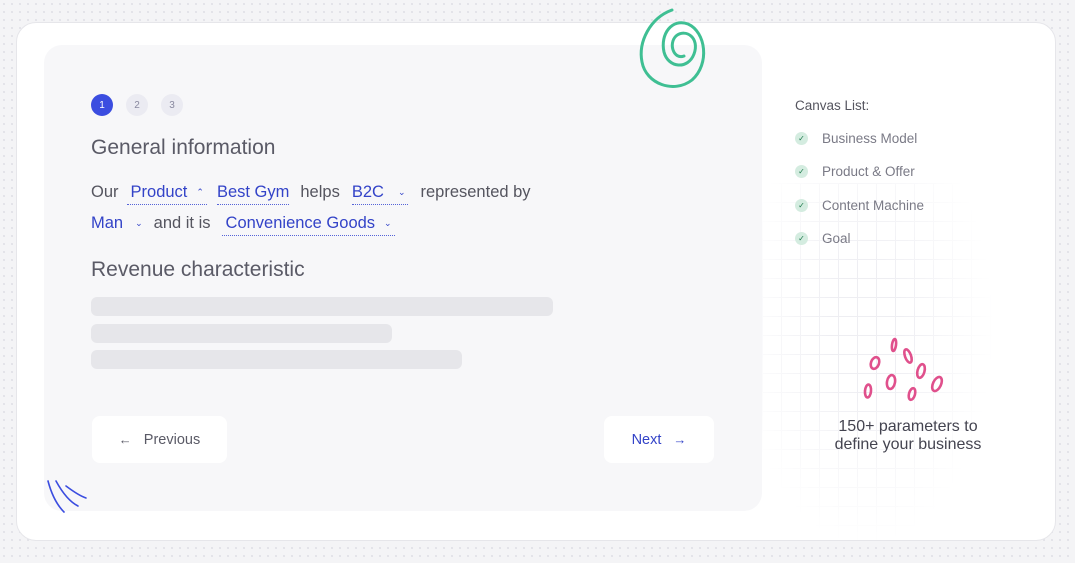  Describe the element at coordinates (182, 223) in the screenshot. I see `text-and-it-is: and it is` at that location.